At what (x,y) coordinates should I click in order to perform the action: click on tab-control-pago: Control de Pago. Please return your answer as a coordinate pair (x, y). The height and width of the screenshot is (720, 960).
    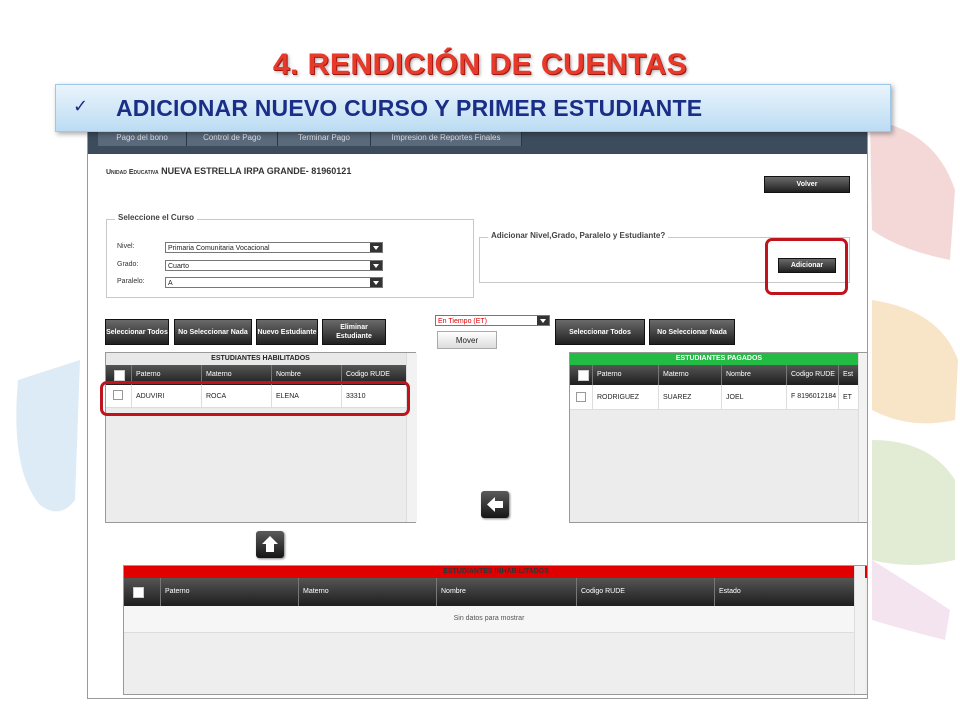
    Looking at the image, I should click on (232, 138).